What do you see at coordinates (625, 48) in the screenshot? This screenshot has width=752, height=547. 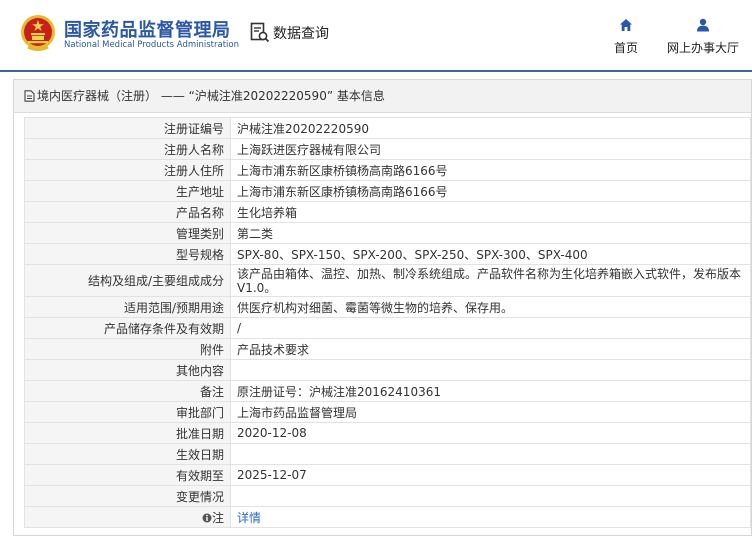 I see `home-label: 首页` at bounding box center [625, 48].